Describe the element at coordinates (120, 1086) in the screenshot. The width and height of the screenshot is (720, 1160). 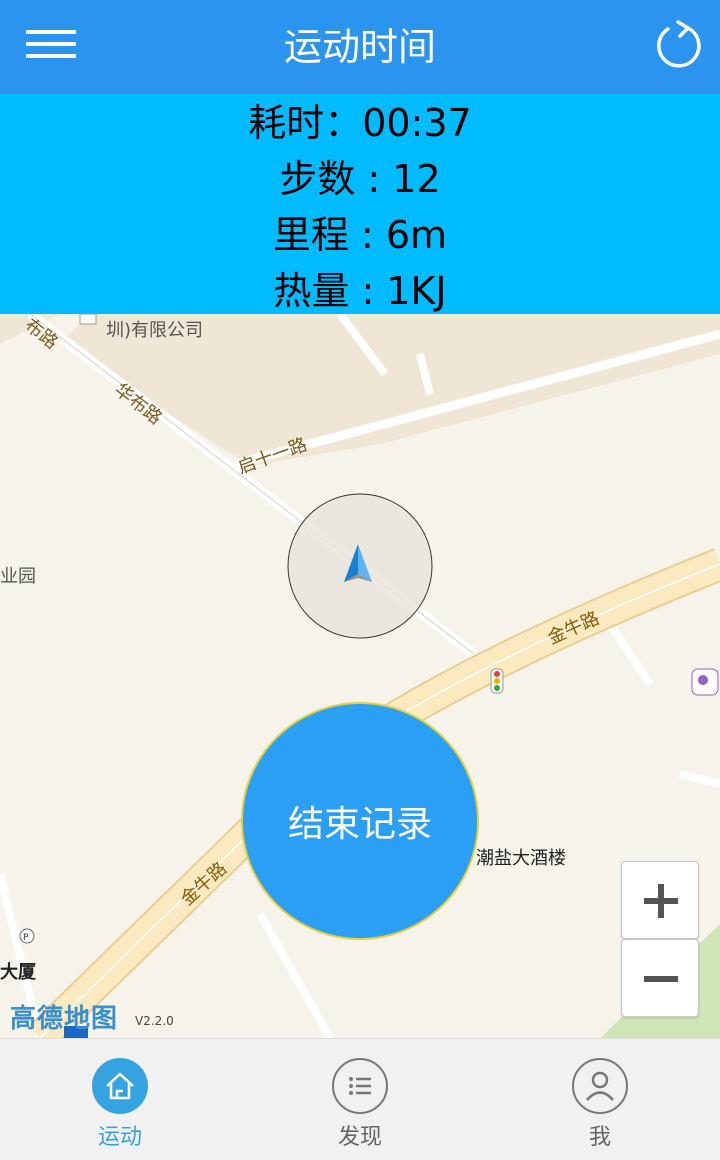
I see `home-icon` at that location.